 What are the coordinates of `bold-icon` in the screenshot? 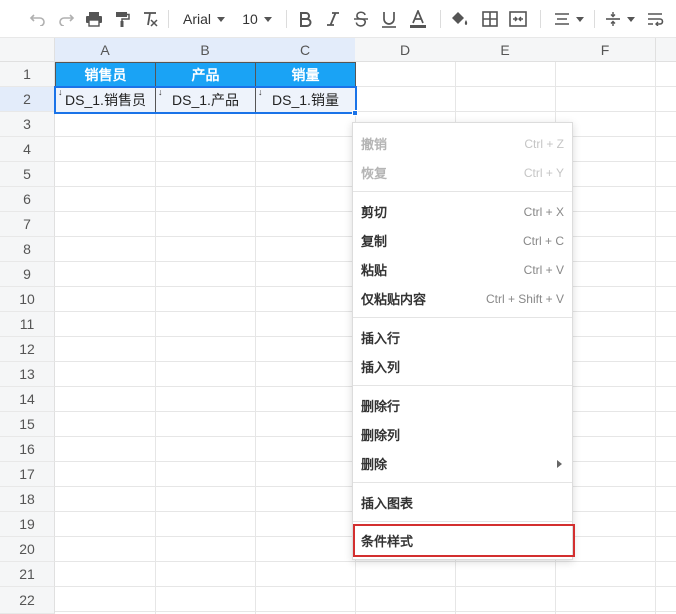 It's located at (305, 19).